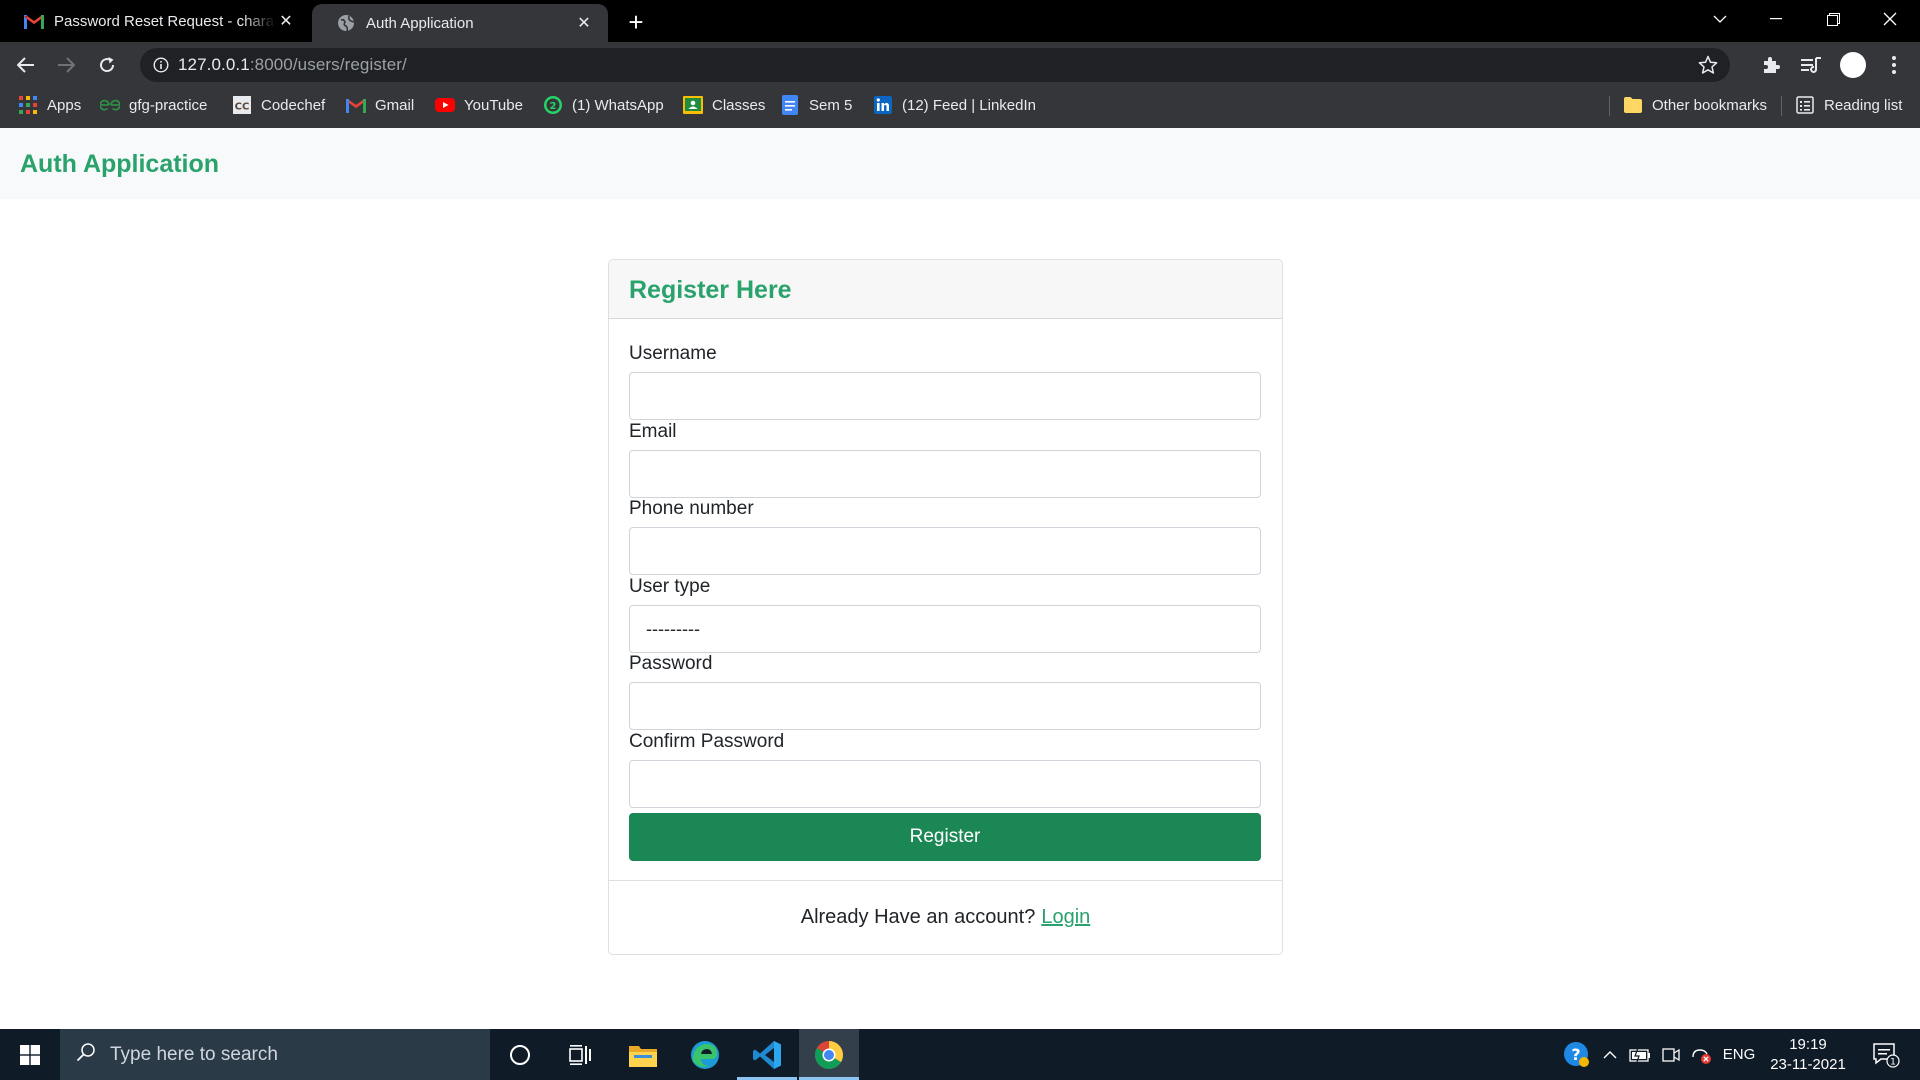  Describe the element at coordinates (1610, 1054) in the screenshot. I see `show-hidden-icons-chevron-icon` at that location.